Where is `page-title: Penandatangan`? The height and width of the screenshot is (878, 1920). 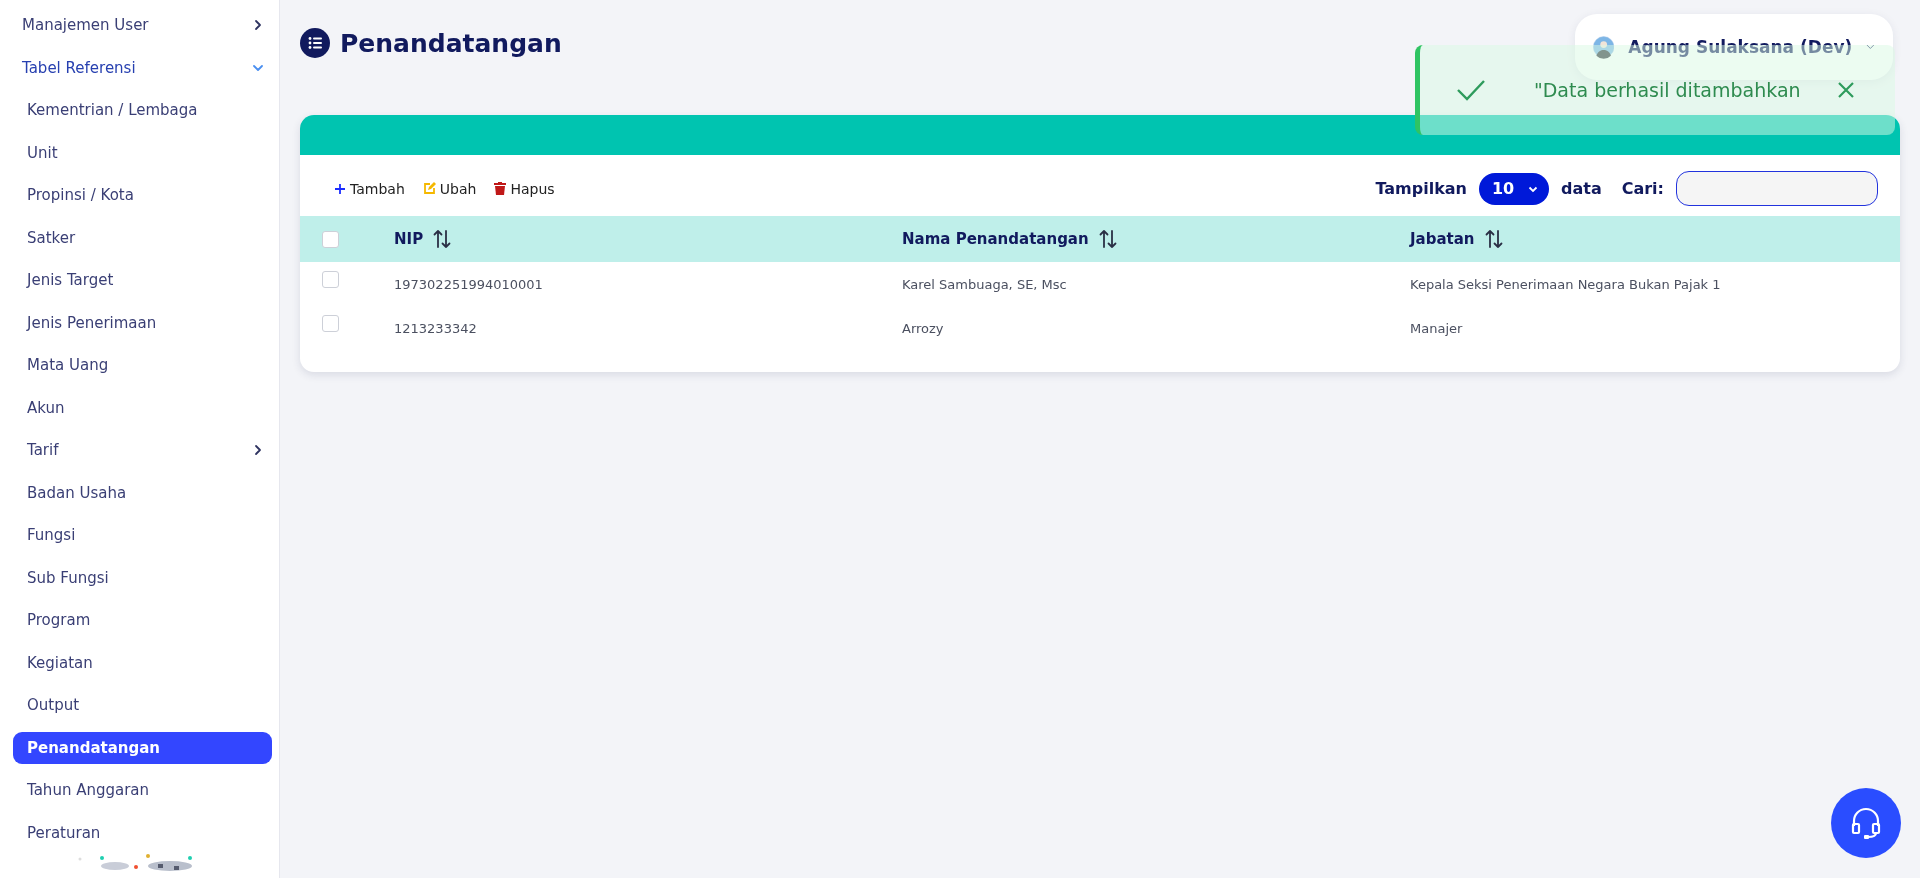
page-title: Penandatangan is located at coordinates (451, 43).